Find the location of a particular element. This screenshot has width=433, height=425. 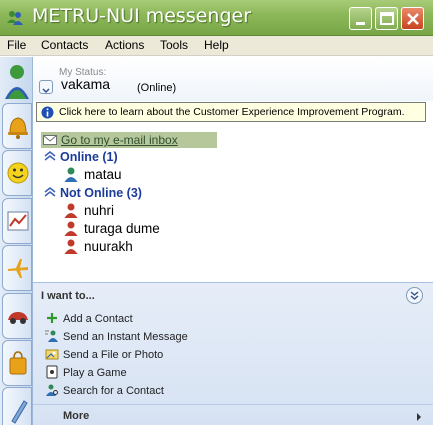

status-dropdown-button is located at coordinates (46, 87).